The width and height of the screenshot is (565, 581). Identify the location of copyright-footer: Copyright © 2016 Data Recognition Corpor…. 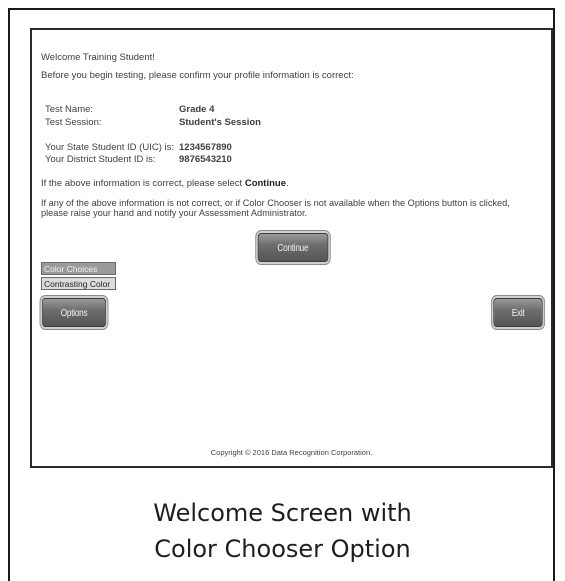
(291, 452).